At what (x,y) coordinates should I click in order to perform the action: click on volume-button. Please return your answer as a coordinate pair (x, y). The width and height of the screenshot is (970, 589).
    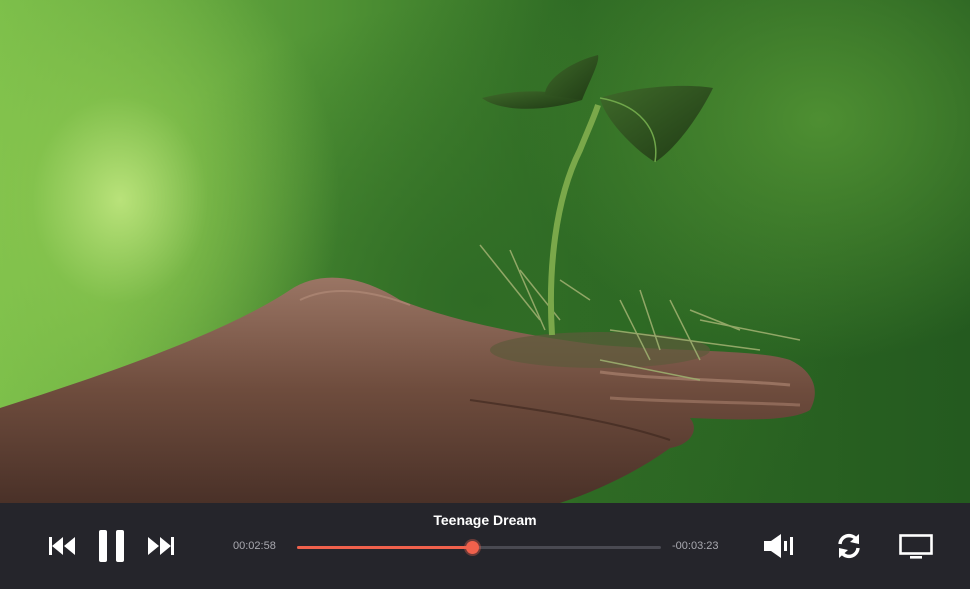
    Looking at the image, I should click on (779, 546).